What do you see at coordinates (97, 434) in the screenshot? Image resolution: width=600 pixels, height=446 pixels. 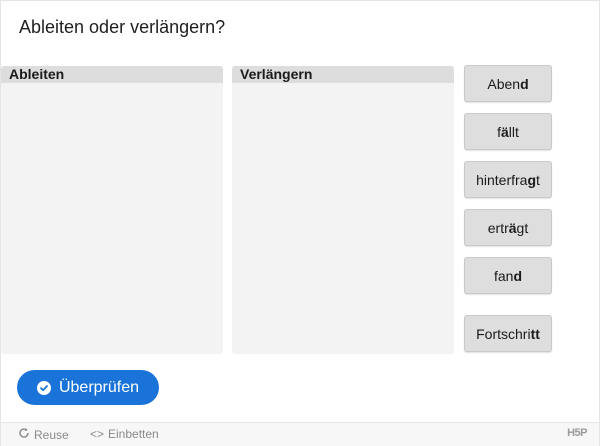 I see `code-icon: <>` at bounding box center [97, 434].